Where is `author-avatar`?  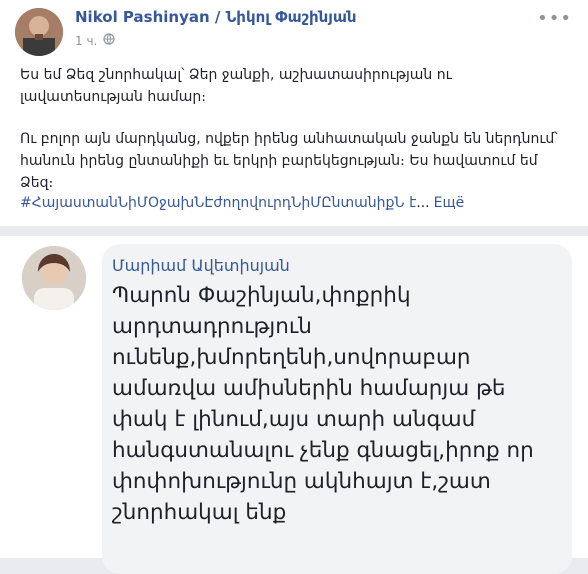 author-avatar is located at coordinates (39, 32).